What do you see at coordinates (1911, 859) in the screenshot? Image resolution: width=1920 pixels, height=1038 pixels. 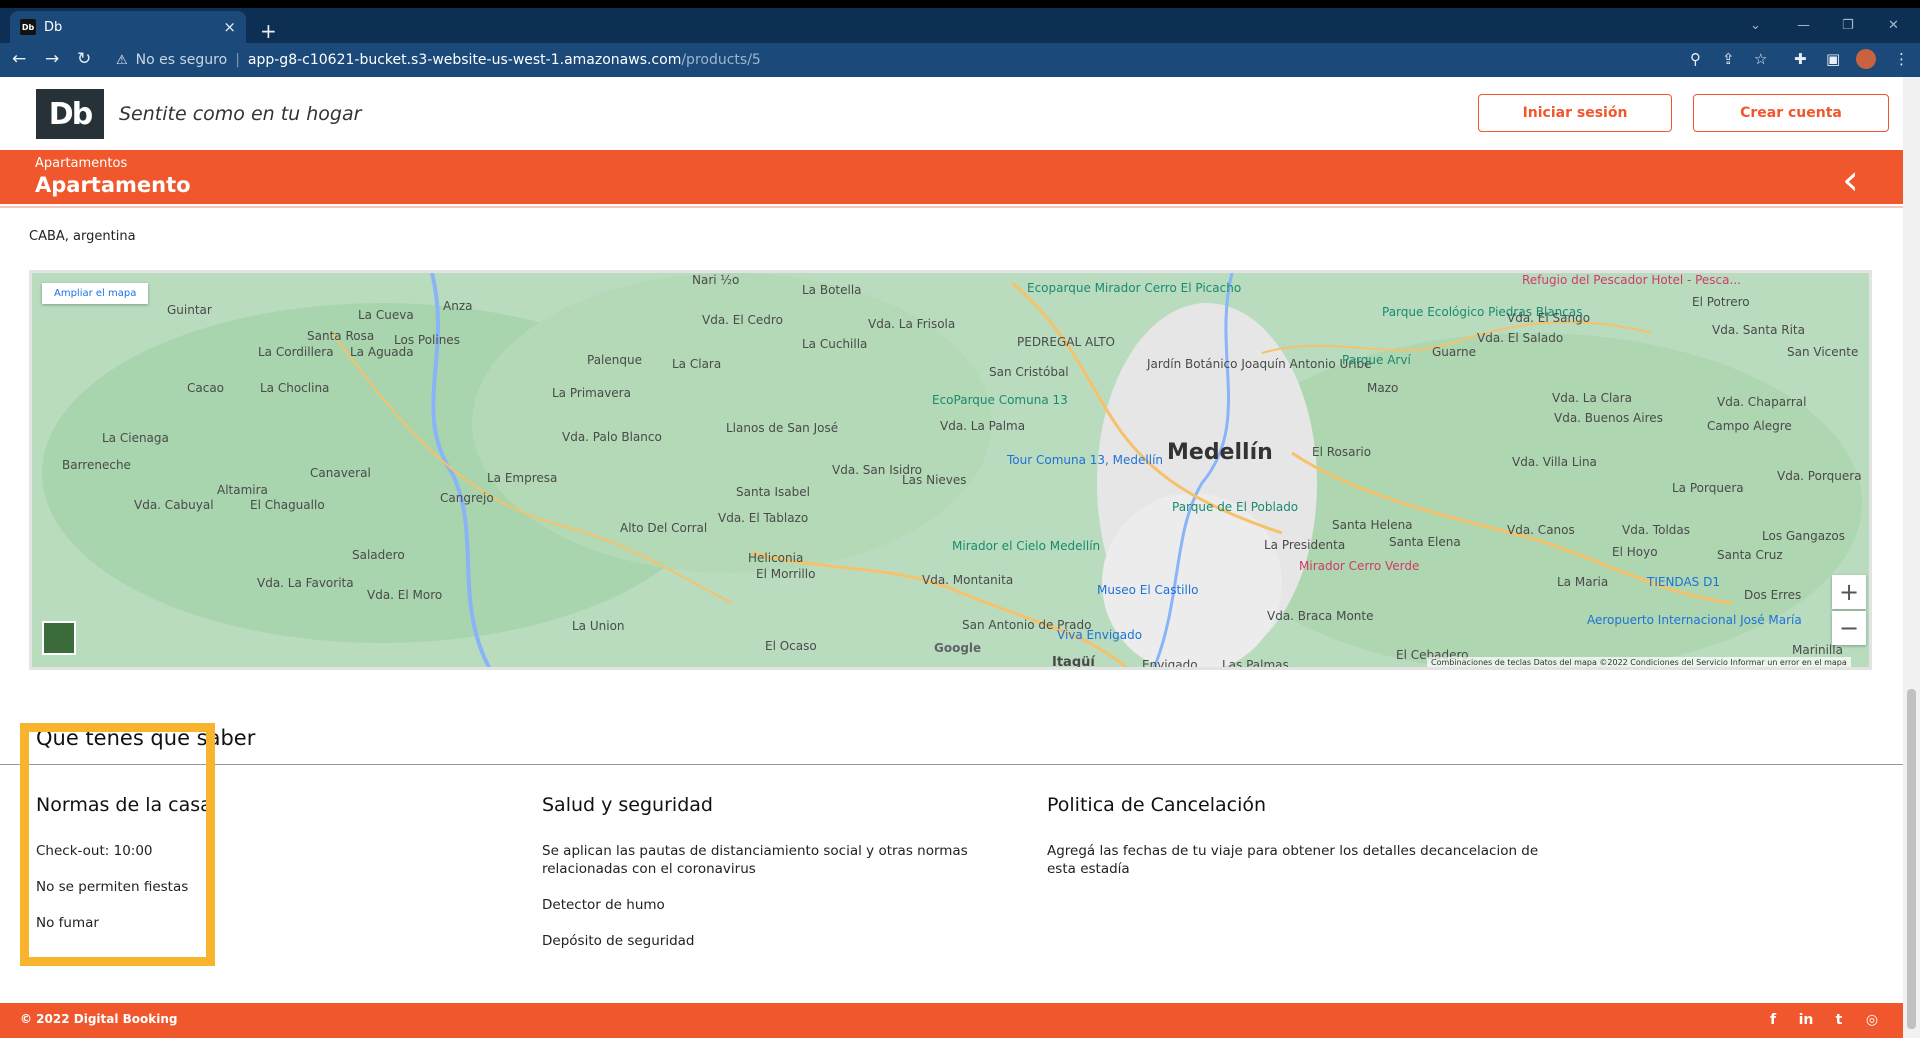 I see `scrollbar-thumb` at bounding box center [1911, 859].